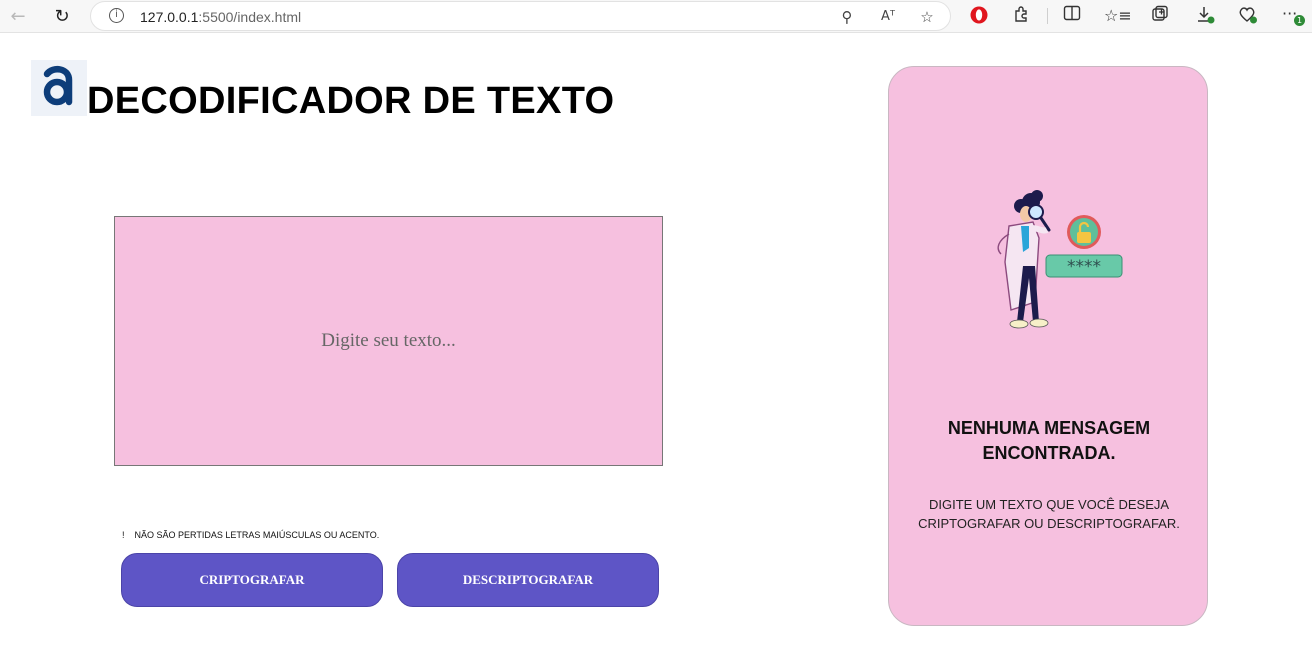  I want to click on back-arrow-icon: ←, so click(18, 16).